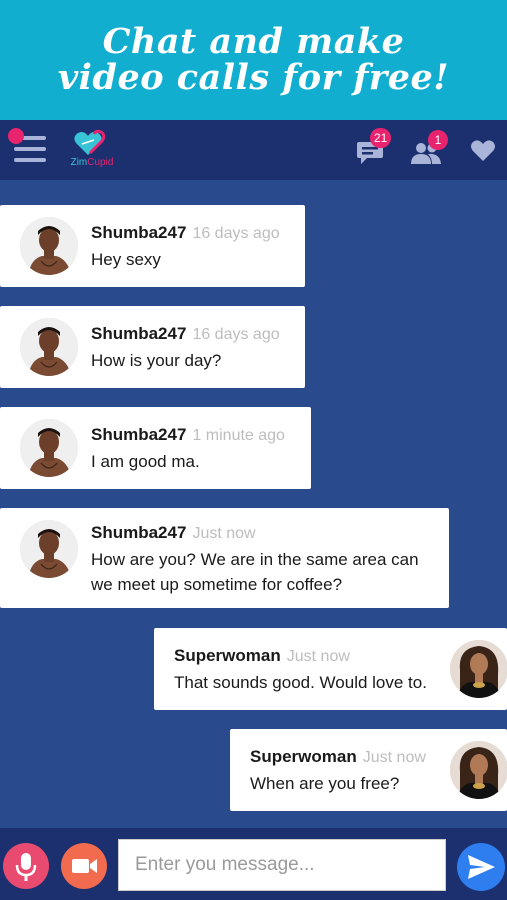 The height and width of the screenshot is (900, 507). Describe the element at coordinates (253, 77) in the screenshot. I see `promo-headline-line2: video calls for free!` at that location.